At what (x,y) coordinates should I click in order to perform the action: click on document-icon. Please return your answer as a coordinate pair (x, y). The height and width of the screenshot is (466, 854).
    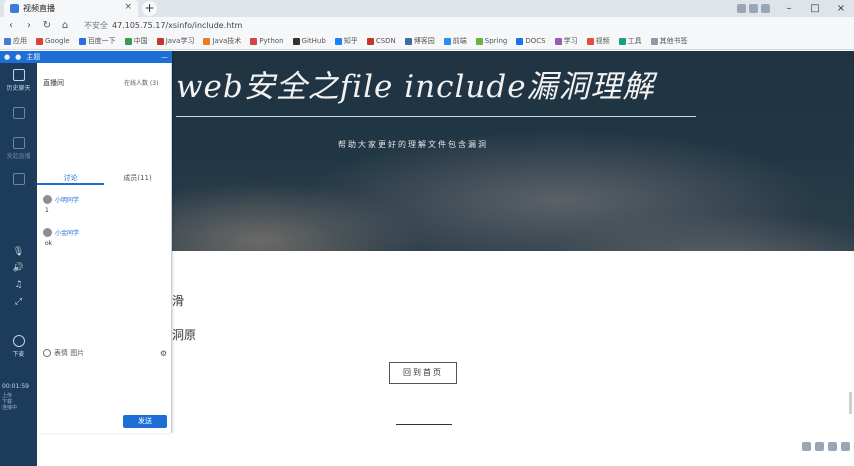
    Looking at the image, I should click on (18, 113).